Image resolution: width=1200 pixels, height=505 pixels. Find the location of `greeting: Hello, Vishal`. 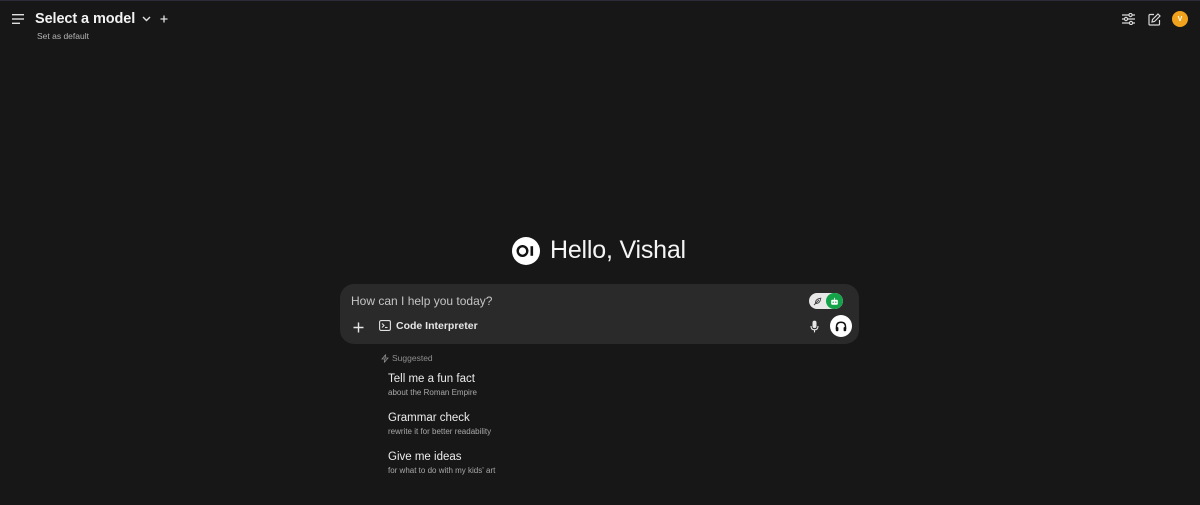

greeting: Hello, Vishal is located at coordinates (599, 250).